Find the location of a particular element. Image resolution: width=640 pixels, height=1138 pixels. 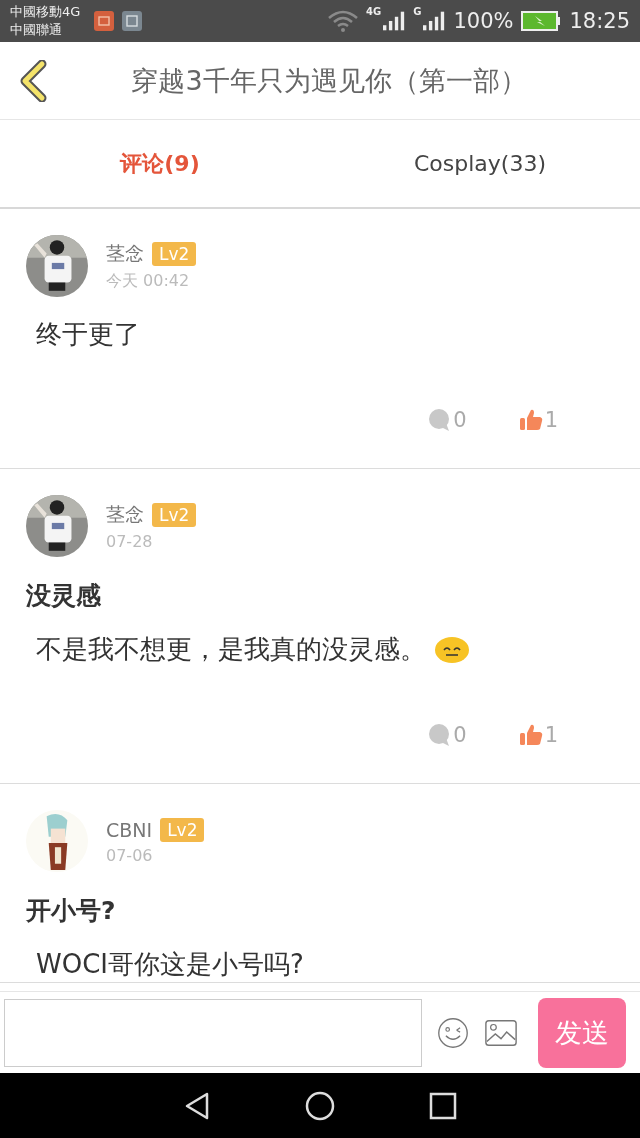

comment-text: 不是我不想更，是我真的没灵感。 is located at coordinates (231, 649).